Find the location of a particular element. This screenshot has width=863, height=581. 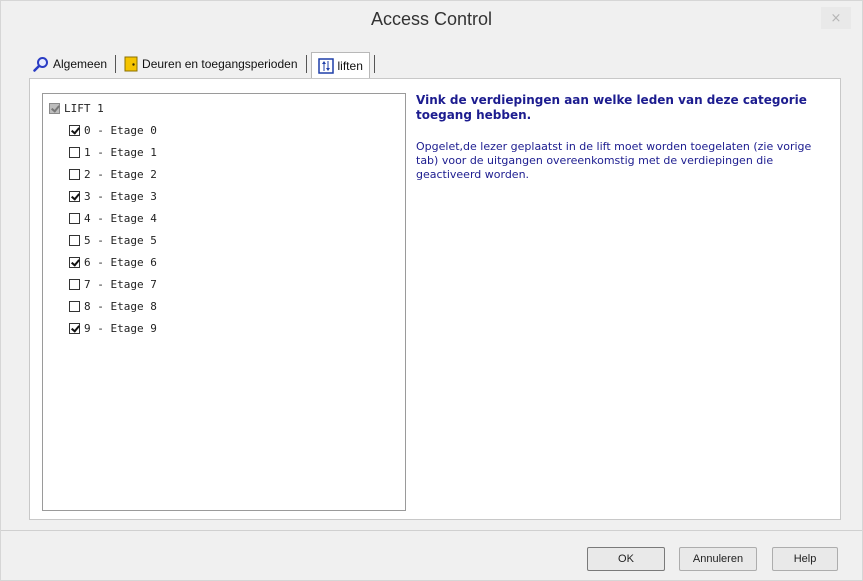

floor-label: 6 - Etage 6 is located at coordinates (120, 262).